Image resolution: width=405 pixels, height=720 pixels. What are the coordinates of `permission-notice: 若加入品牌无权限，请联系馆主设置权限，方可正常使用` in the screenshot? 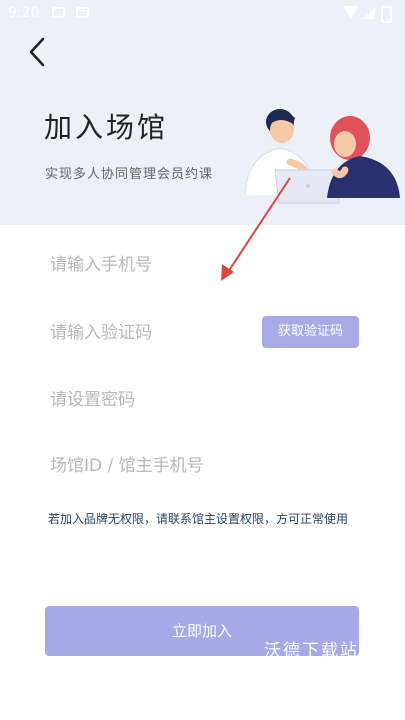 It's located at (198, 519).